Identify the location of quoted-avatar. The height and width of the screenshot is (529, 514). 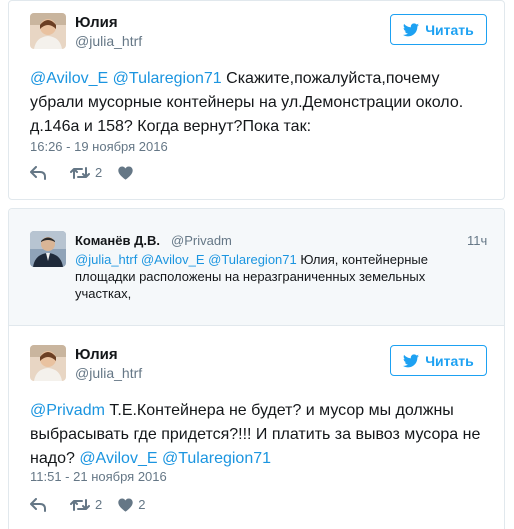
(48, 249).